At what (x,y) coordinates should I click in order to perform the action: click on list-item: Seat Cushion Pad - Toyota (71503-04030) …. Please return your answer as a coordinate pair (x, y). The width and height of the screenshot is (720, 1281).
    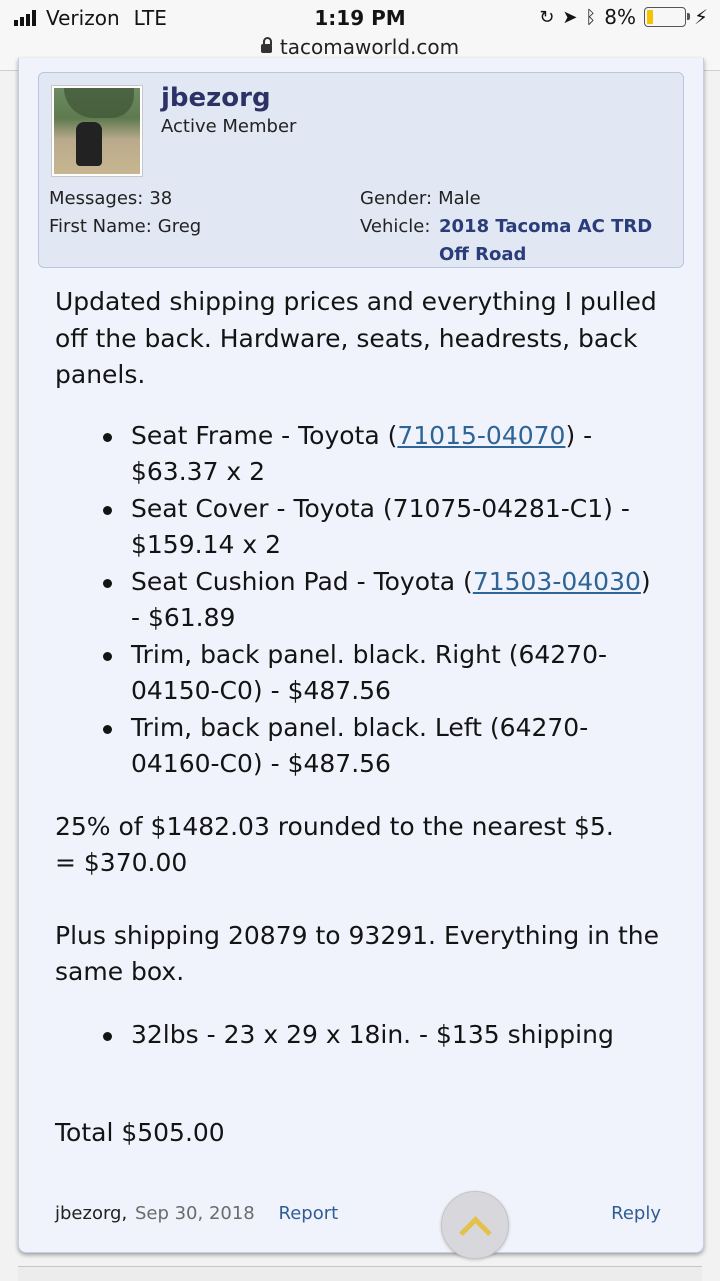
    Looking at the image, I should click on (360, 600).